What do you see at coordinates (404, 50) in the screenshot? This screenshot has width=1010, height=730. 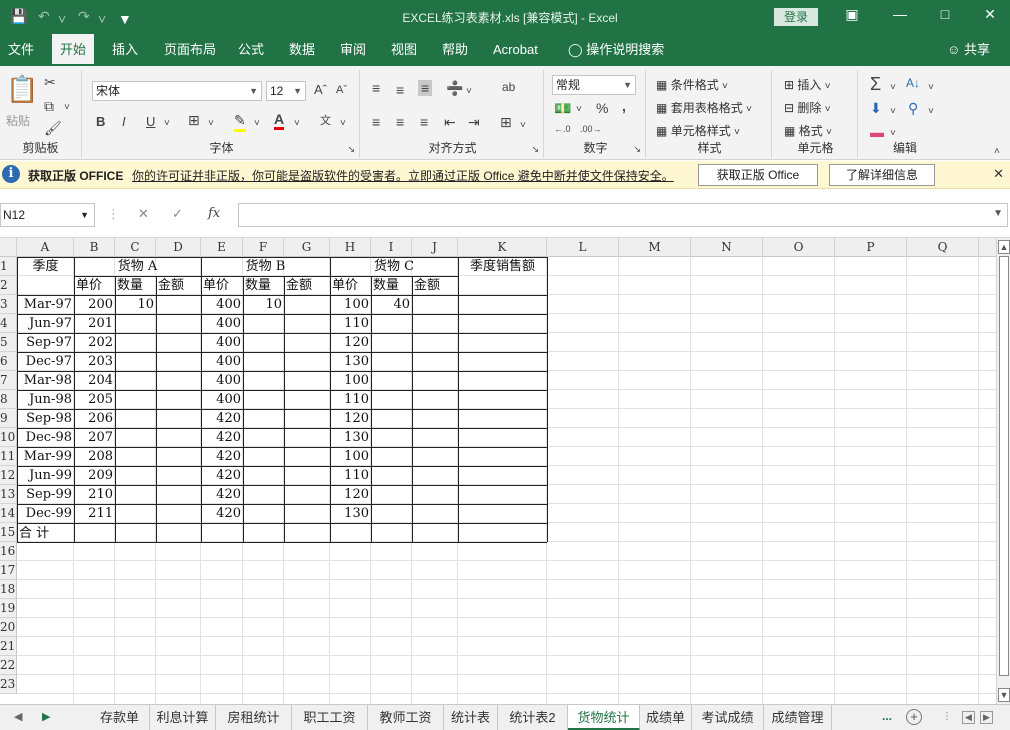 I see `tab-view: 视图` at bounding box center [404, 50].